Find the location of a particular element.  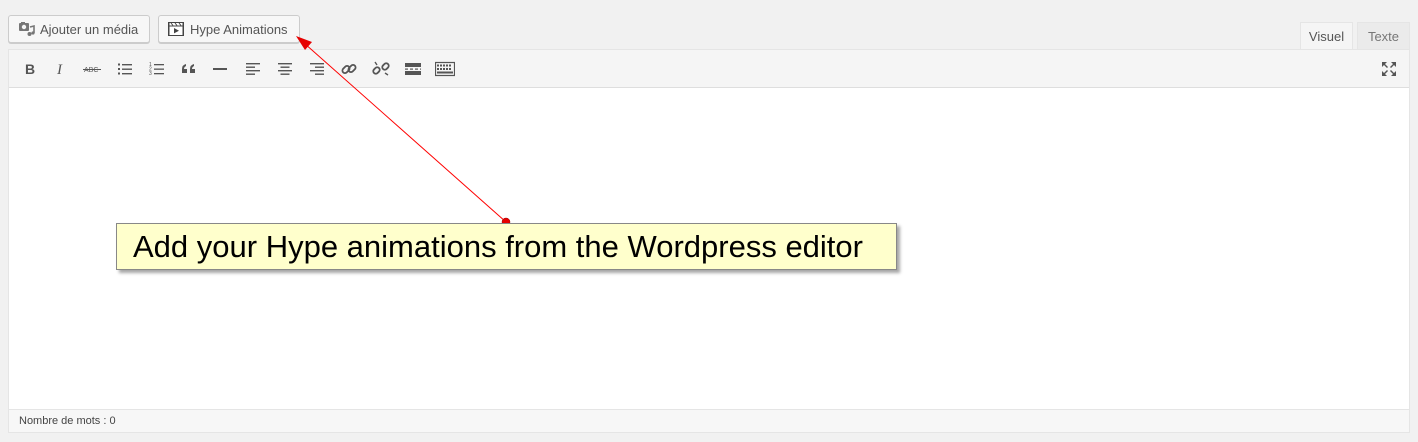

annotation-arrow is located at coordinates (403, 131).